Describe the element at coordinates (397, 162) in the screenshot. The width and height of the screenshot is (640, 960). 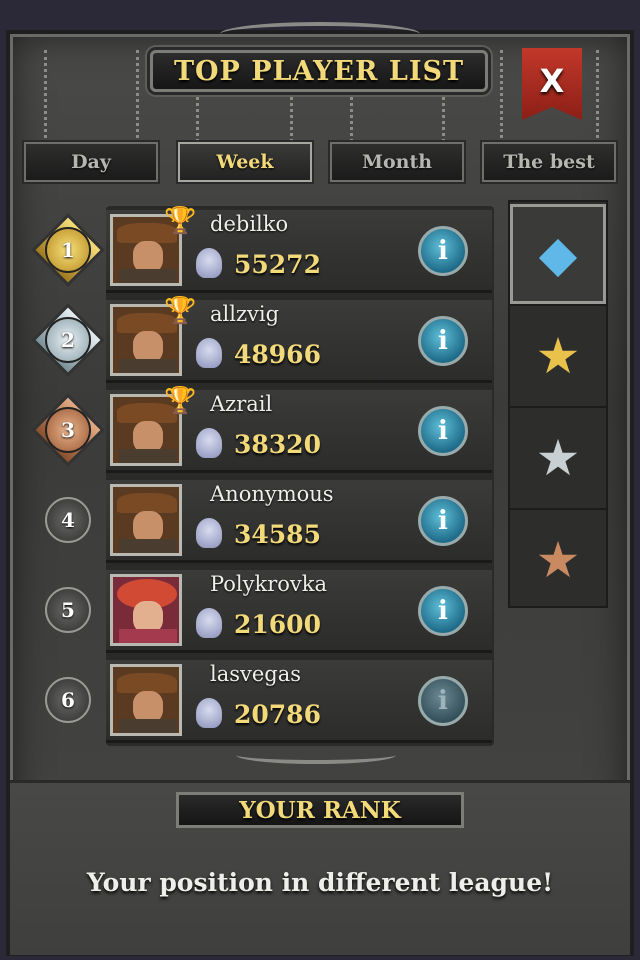
I see `tab-month: Month` at that location.